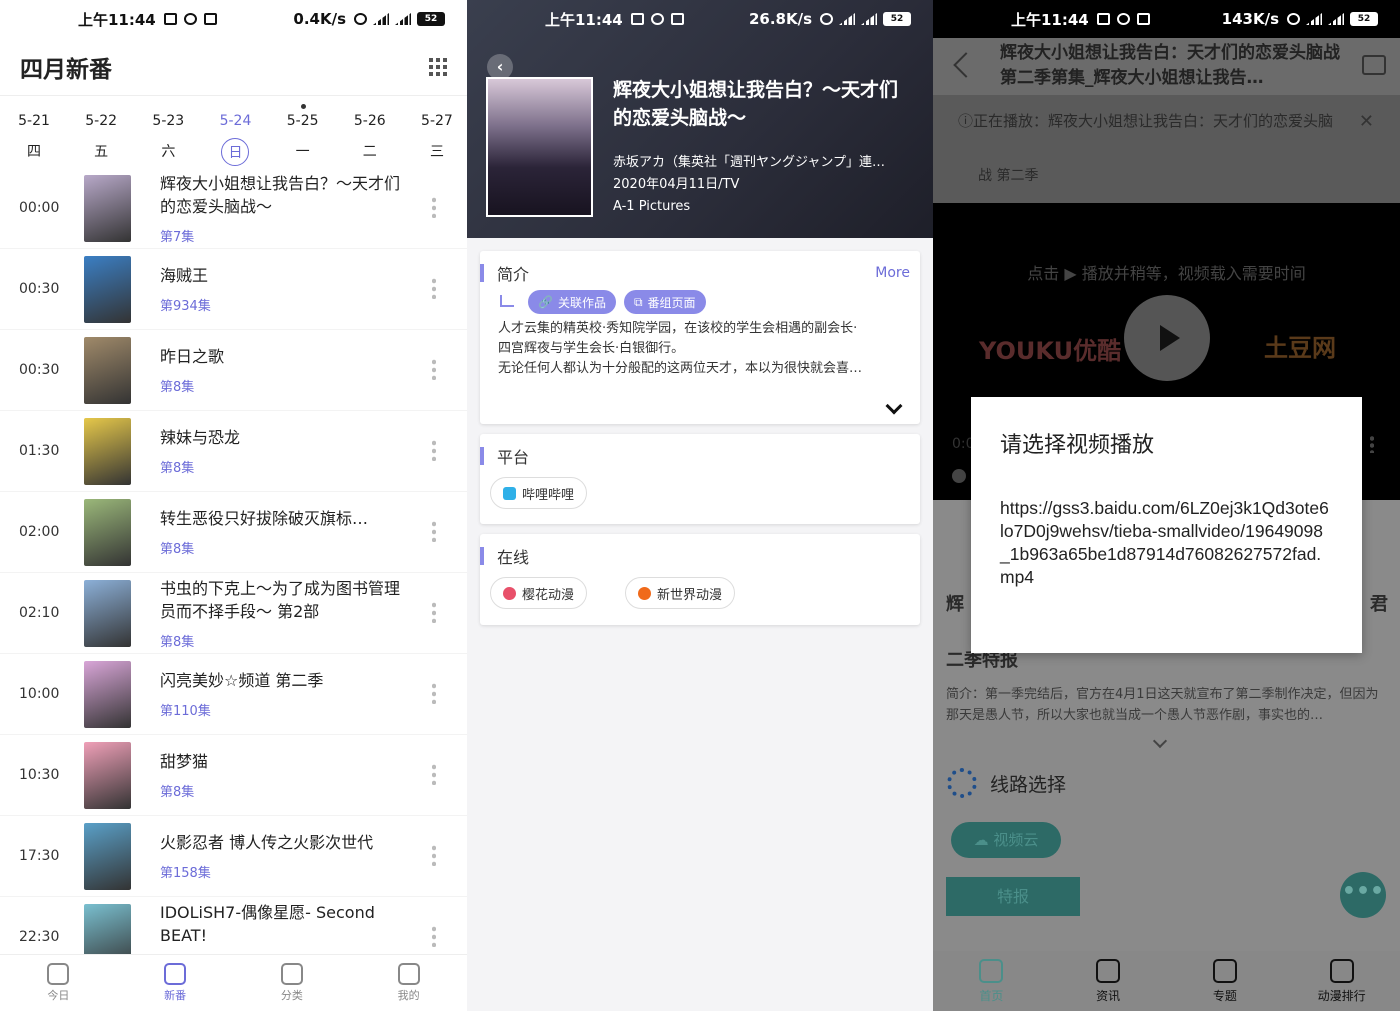  I want to click on episode-title-end: 君, so click(1379, 604).